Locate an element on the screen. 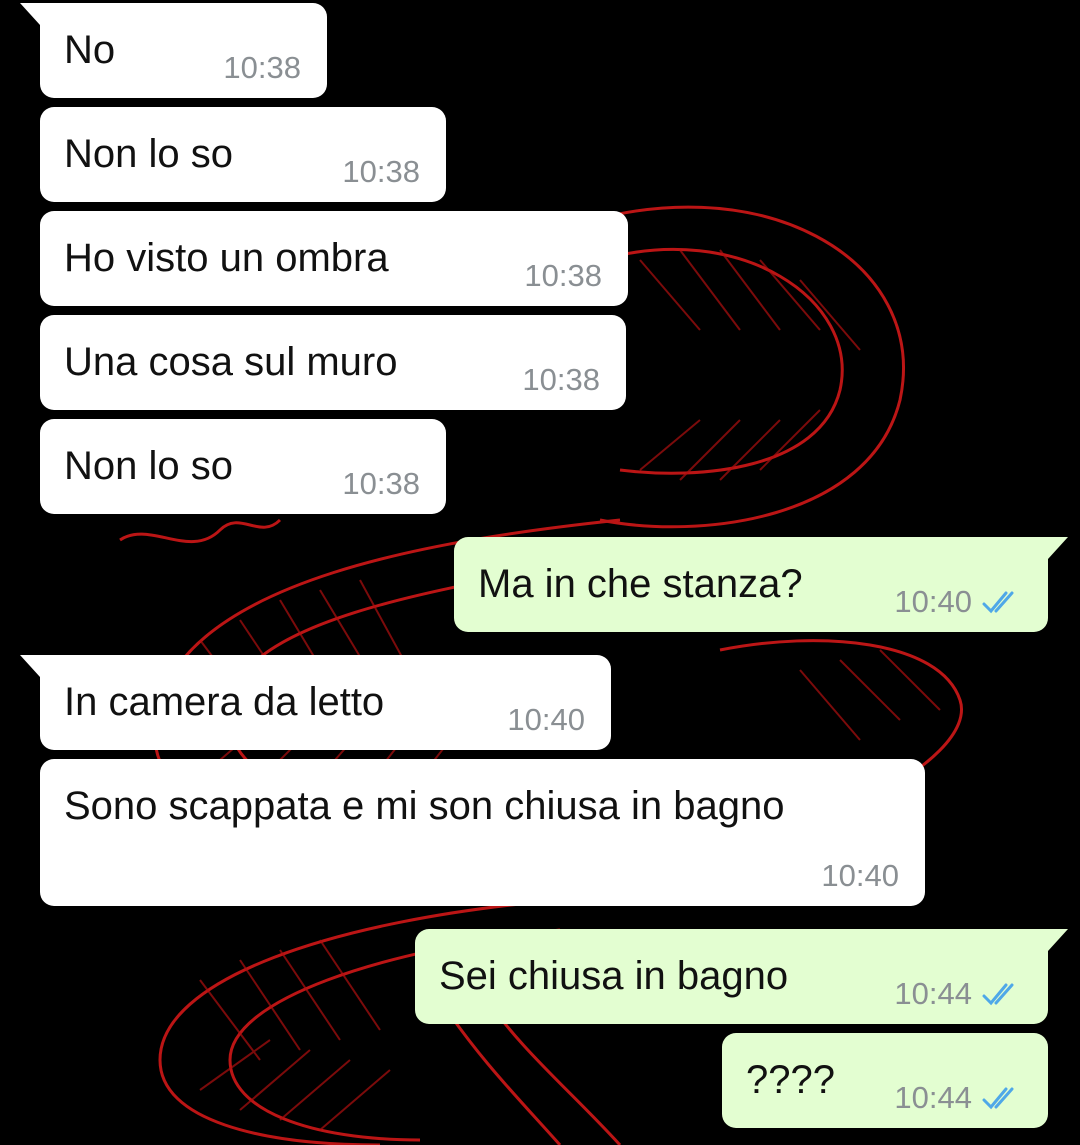 The image size is (1080, 1145). message-bubble-incoming: Una cosa sul muro 10:38 is located at coordinates (333, 362).